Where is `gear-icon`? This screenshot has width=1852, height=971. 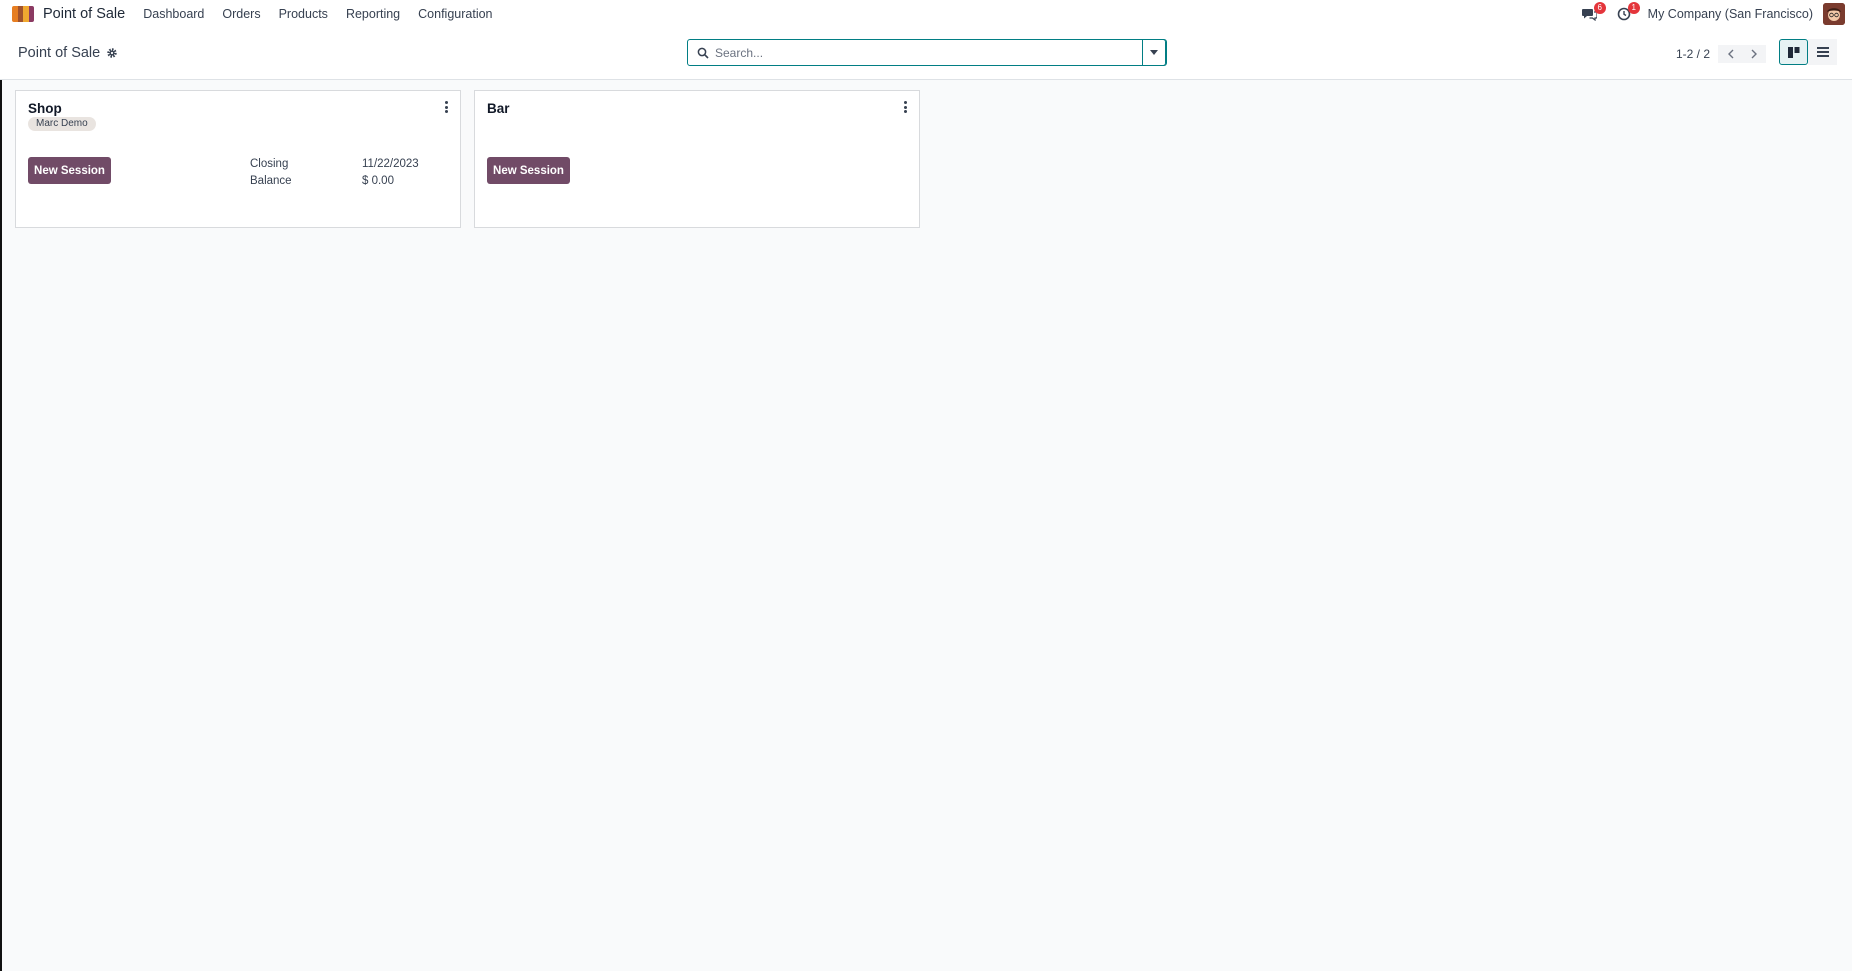
gear-icon is located at coordinates (112, 53).